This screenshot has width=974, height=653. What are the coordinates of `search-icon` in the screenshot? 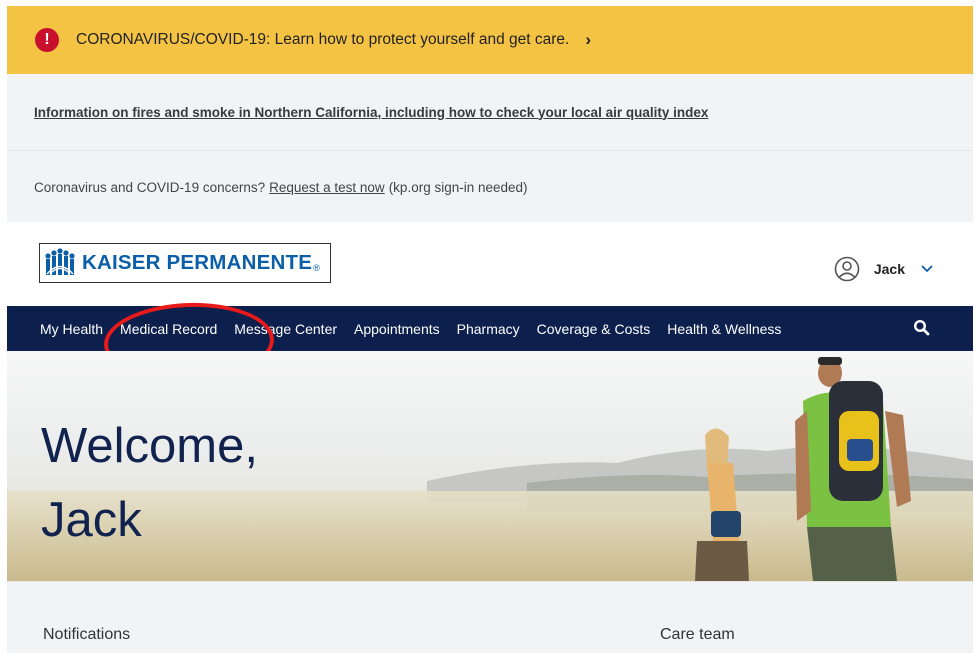 It's located at (922, 328).